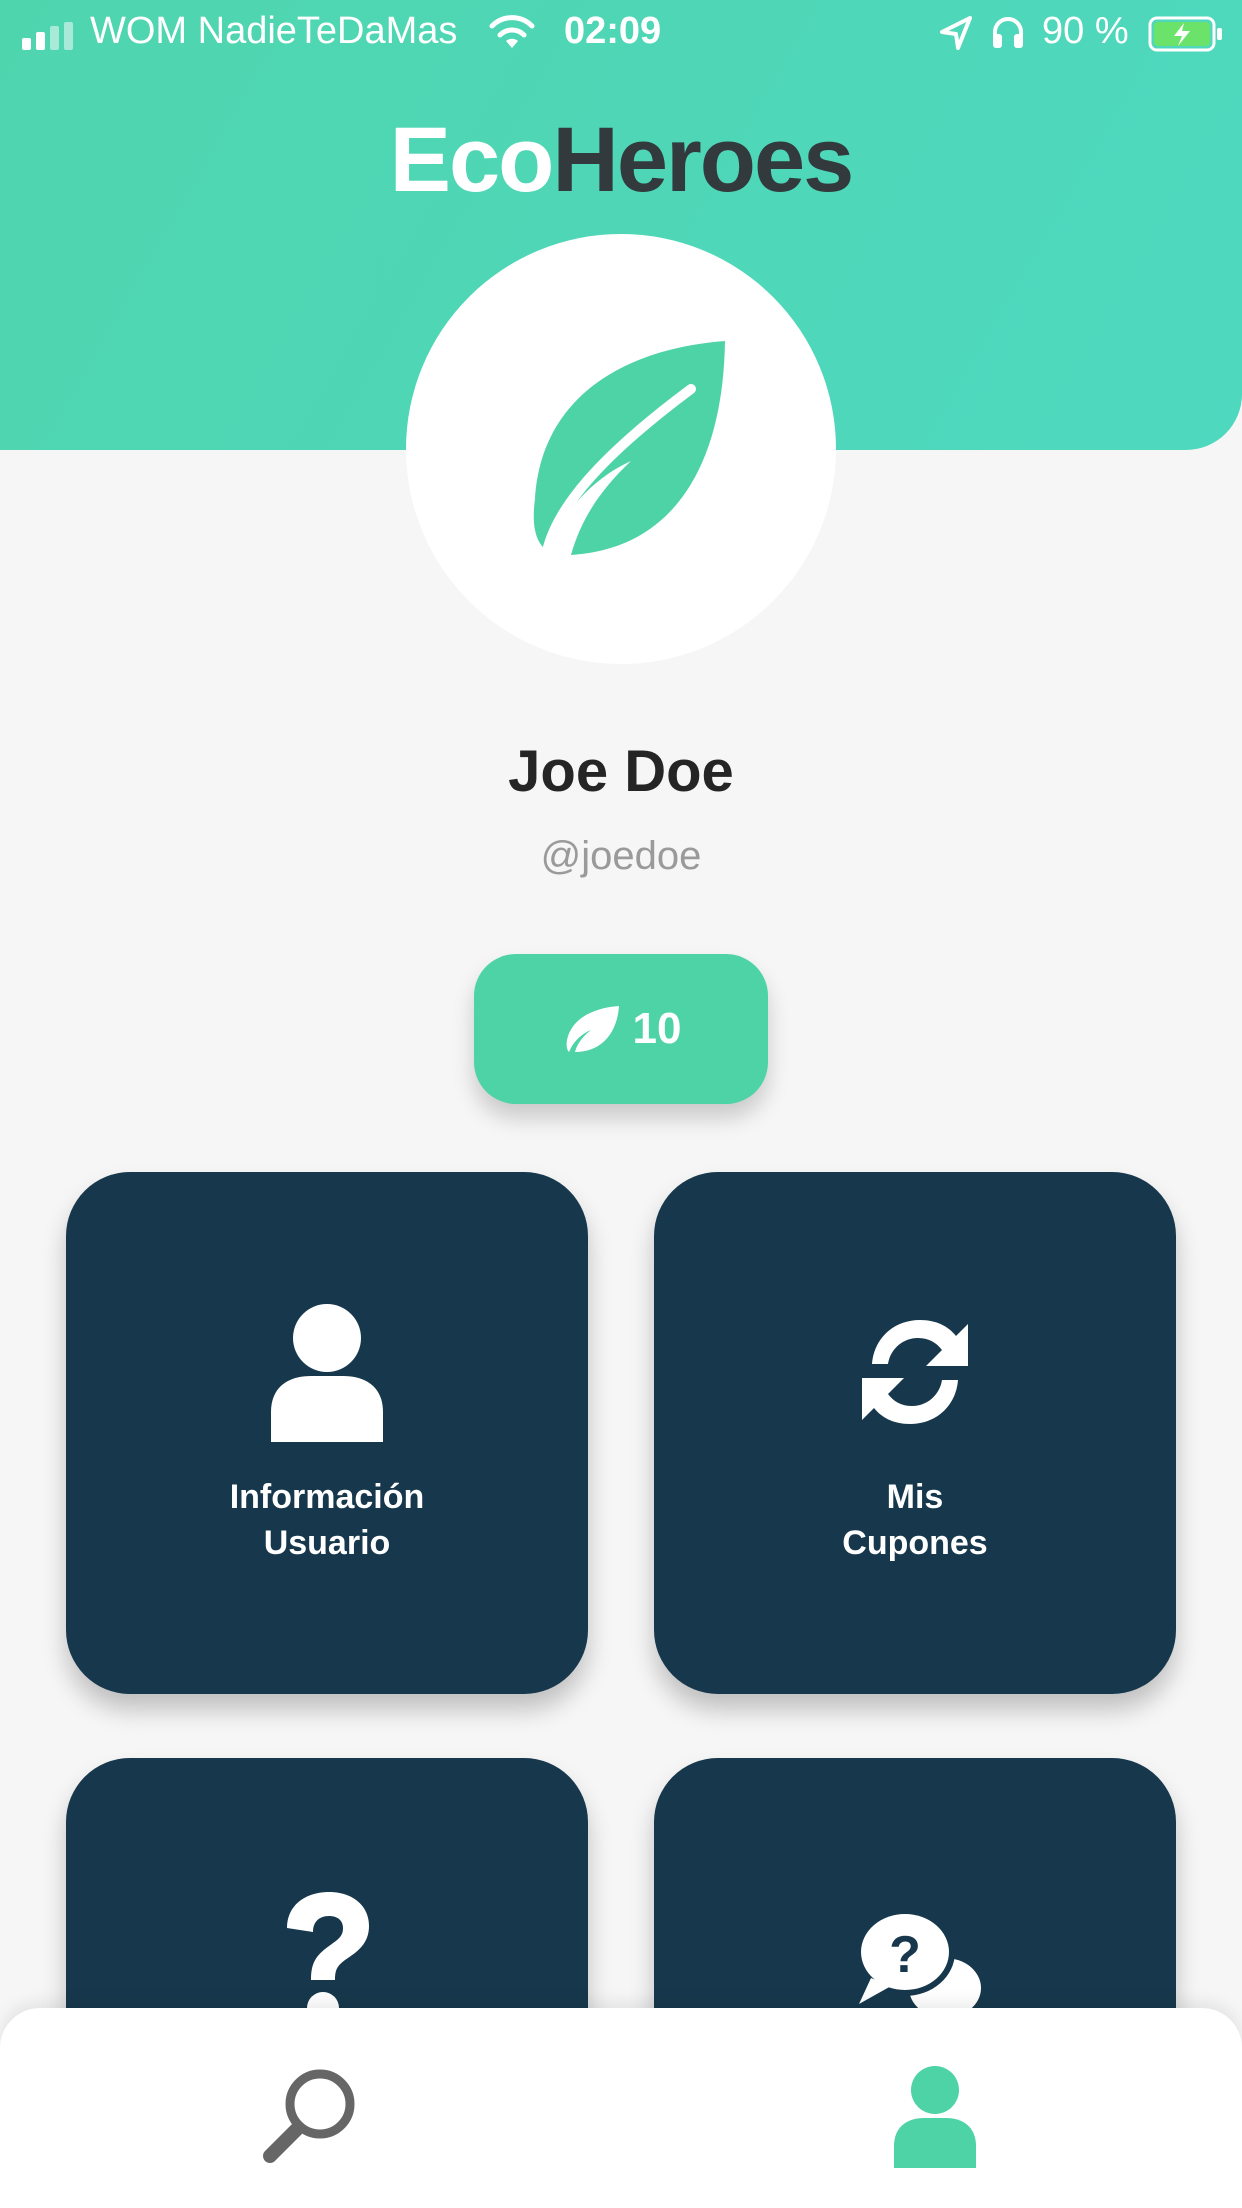 The image size is (1242, 2208). Describe the element at coordinates (915, 1433) in the screenshot. I see `coupons-card: Mis Cupones` at that location.